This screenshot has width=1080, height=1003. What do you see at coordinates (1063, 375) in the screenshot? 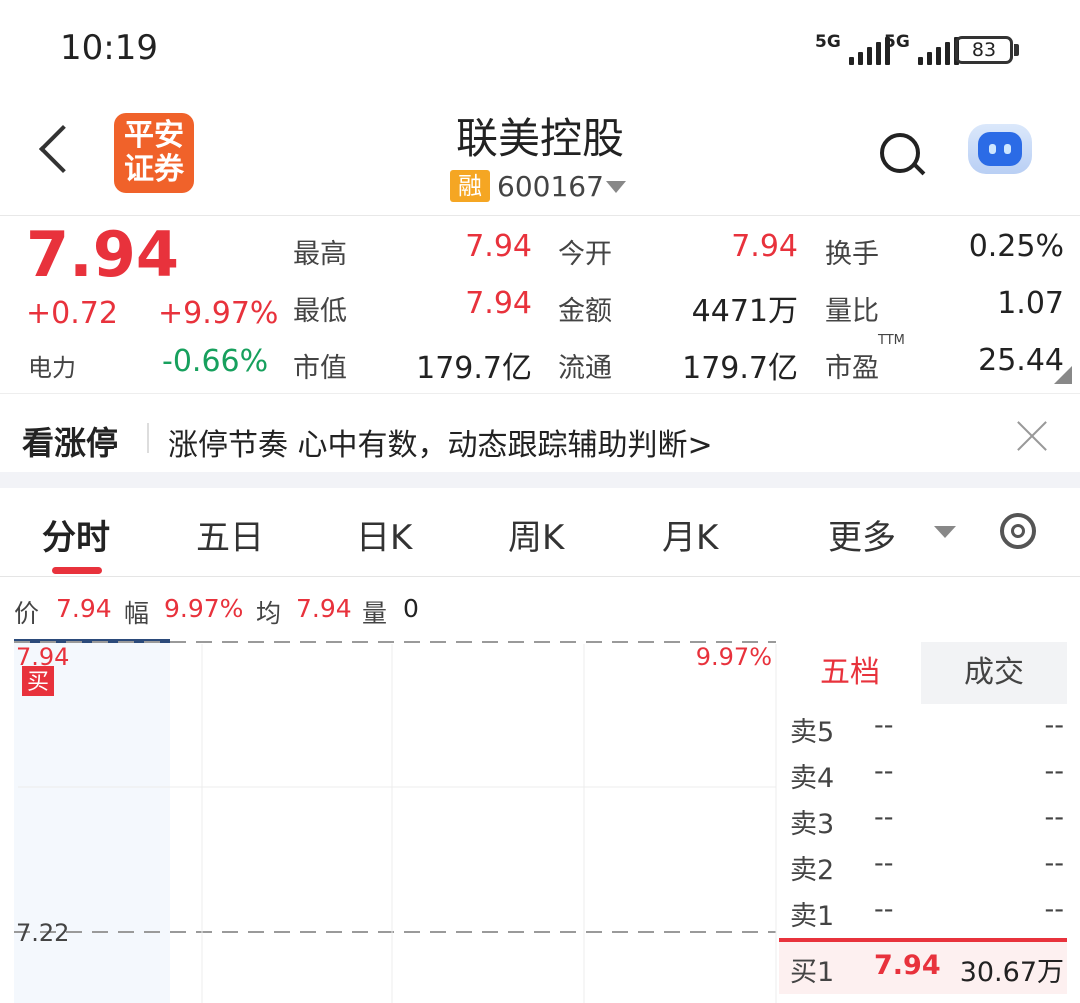
I see `expand-corner-icon` at bounding box center [1063, 375].